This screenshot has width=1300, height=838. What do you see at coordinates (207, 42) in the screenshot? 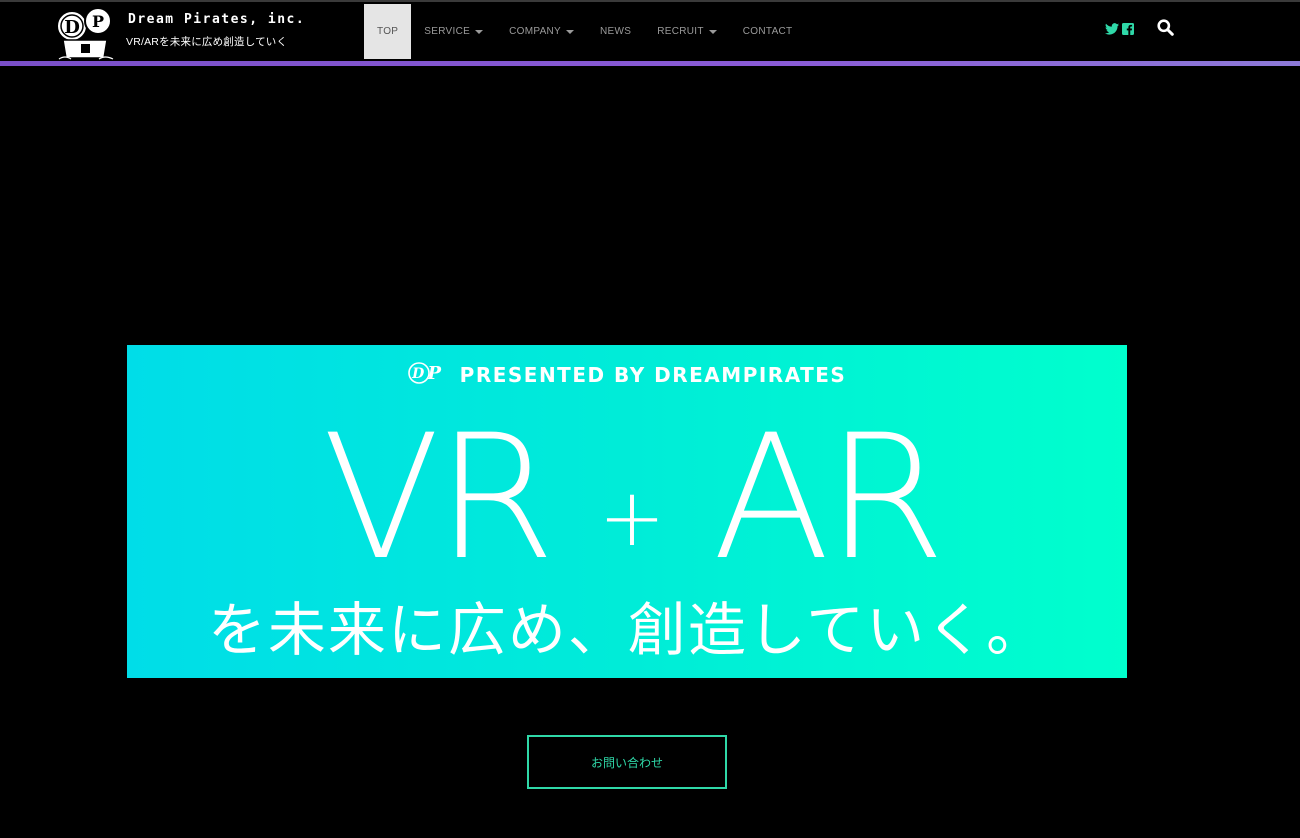
I see `brand-tagline: VR/ARを未来に広め創造していく` at bounding box center [207, 42].